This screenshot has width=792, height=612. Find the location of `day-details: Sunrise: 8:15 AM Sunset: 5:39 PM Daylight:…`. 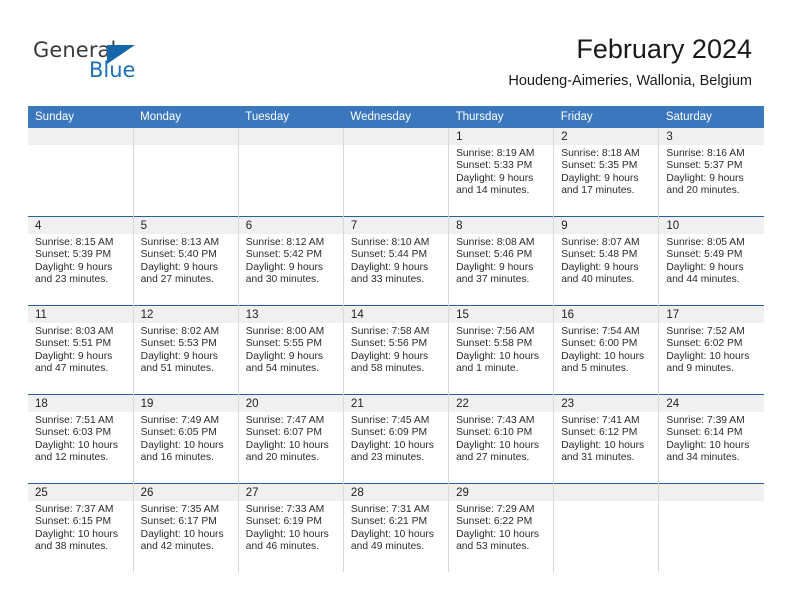

day-details: Sunrise: 8:15 AM Sunset: 5:39 PM Daylight:… is located at coordinates (80, 260).